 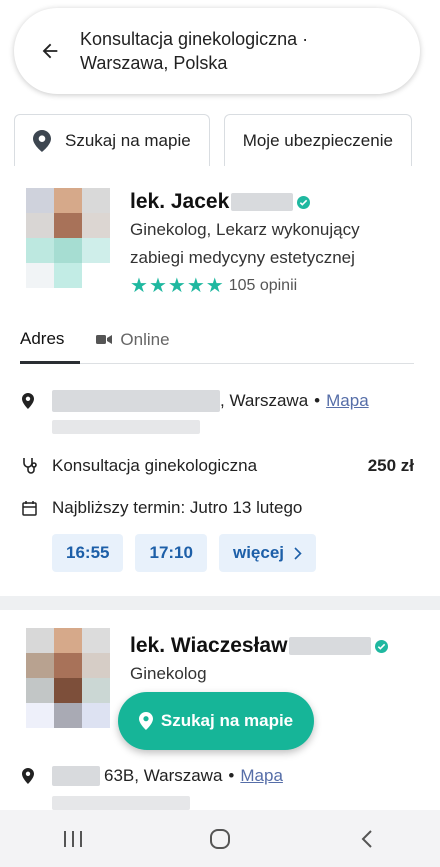 I want to click on reviews-count: 105 opinii, so click(x=263, y=285).